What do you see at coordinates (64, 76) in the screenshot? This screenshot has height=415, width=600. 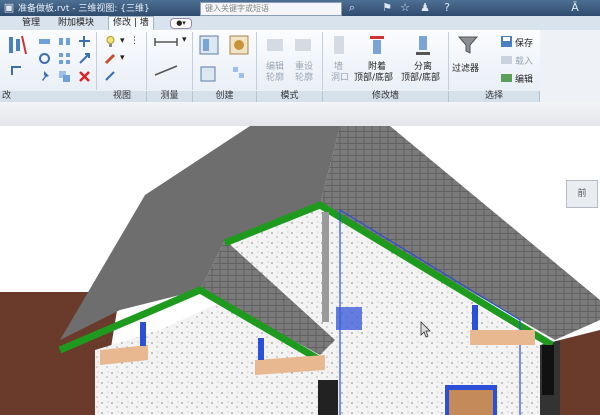 I see `copy-icon` at bounding box center [64, 76].